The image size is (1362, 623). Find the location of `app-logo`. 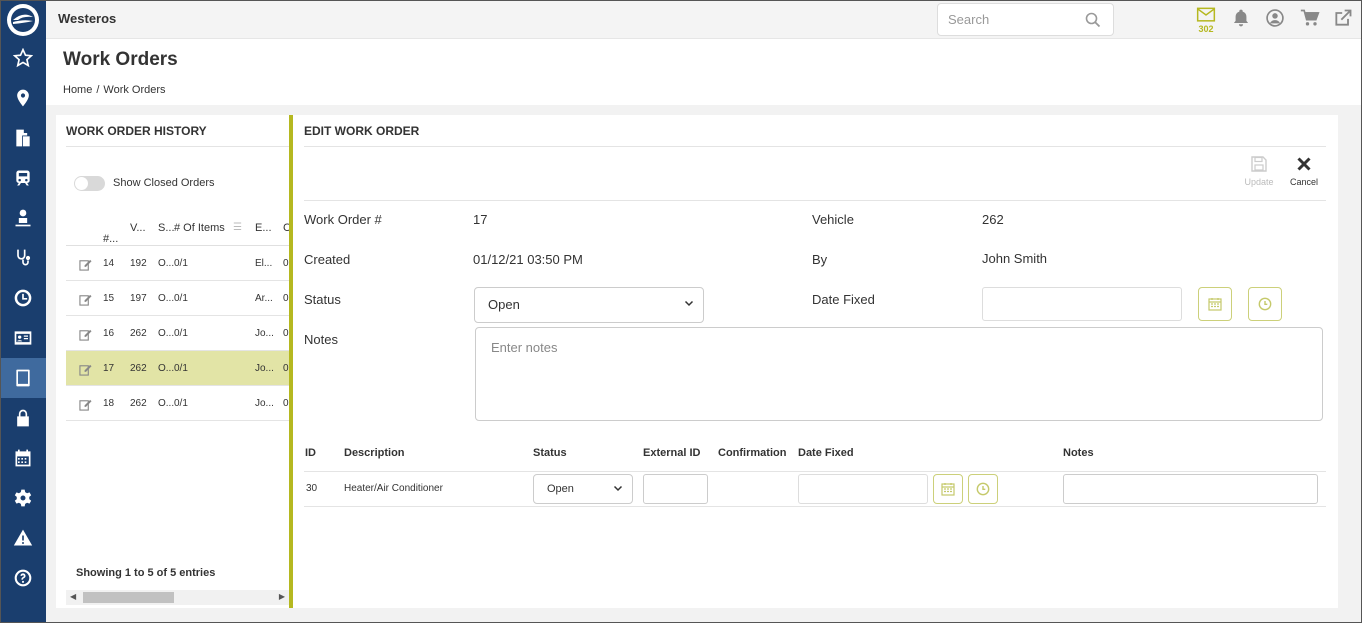

app-logo is located at coordinates (23, 20).